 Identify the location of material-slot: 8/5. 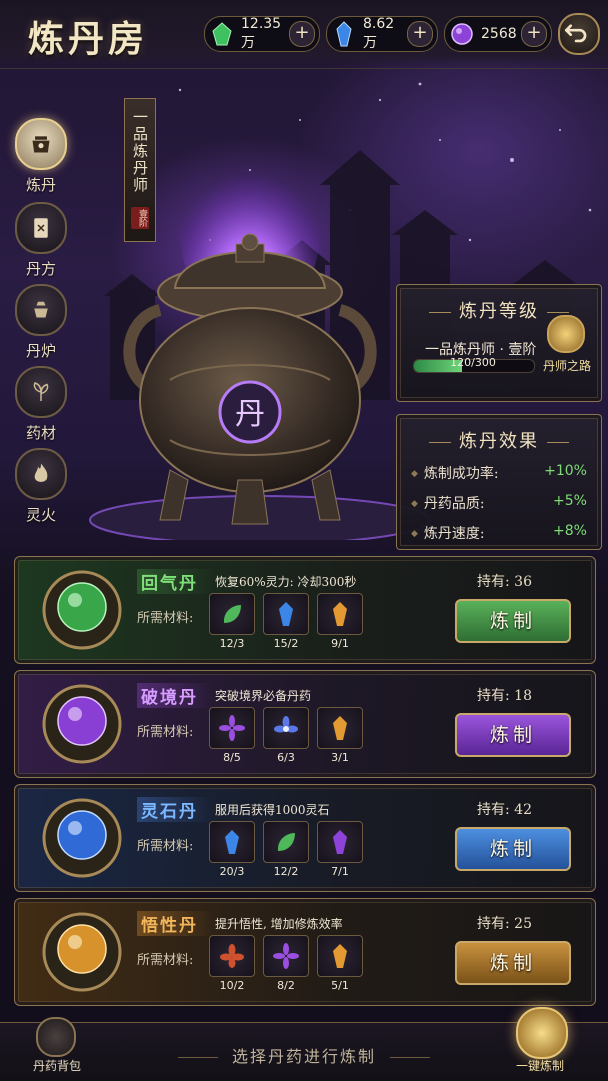
(232, 735).